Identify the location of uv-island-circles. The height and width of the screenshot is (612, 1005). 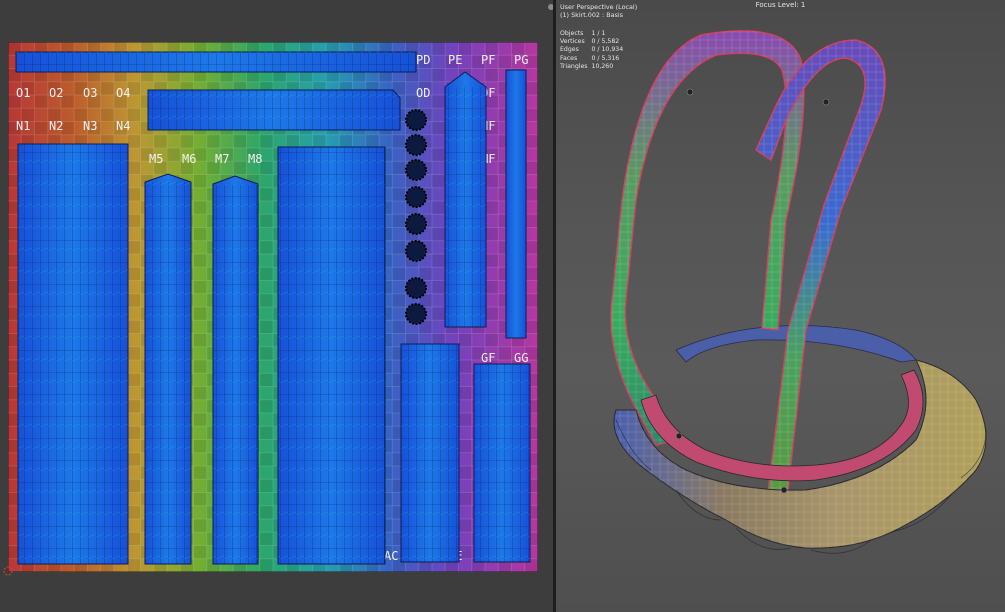
(416, 217).